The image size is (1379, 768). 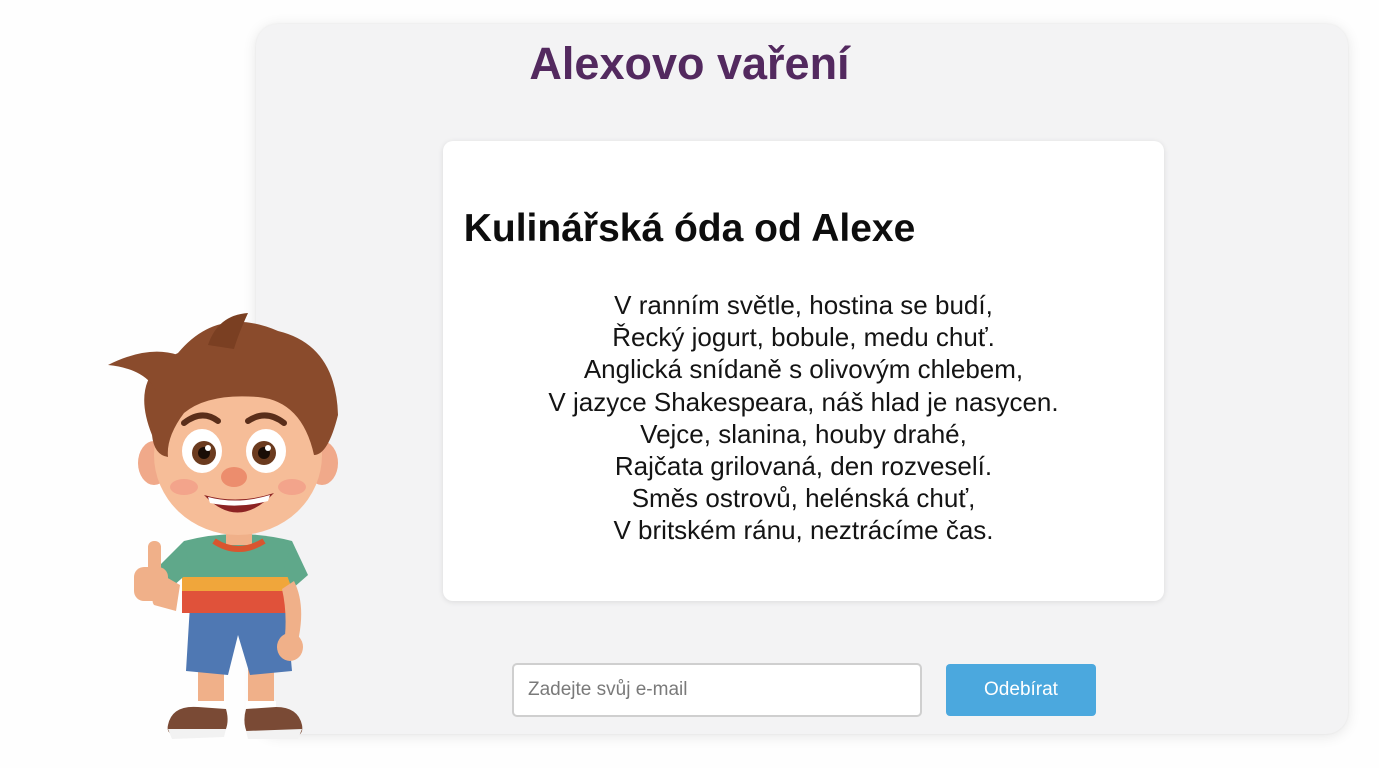 I want to click on poem-line: Řecký jogurt, bobule, medu chuť., so click(x=803, y=337).